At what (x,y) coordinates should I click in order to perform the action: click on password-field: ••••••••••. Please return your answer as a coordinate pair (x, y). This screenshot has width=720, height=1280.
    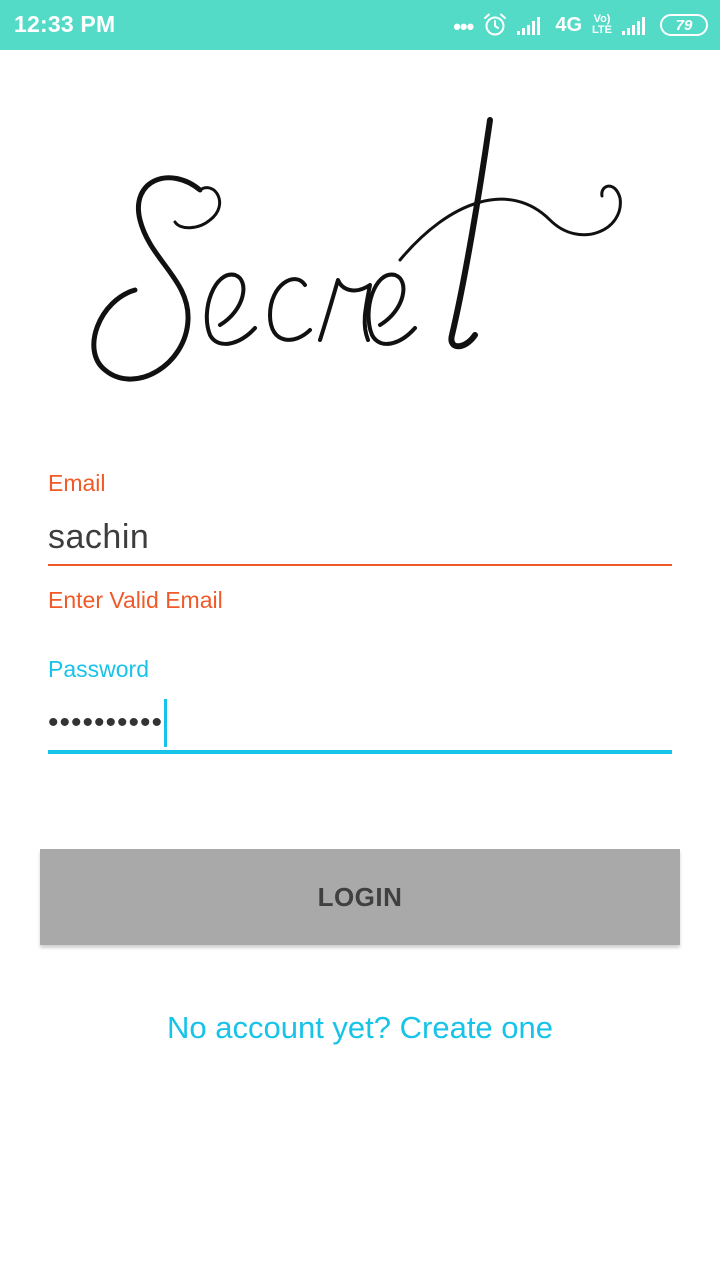
    Looking at the image, I should click on (108, 723).